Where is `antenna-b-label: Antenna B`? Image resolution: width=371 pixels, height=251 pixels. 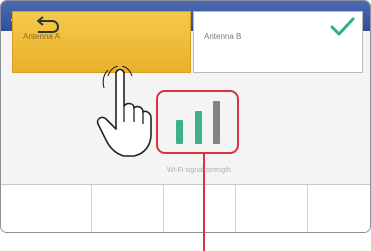
antenna-b-label: Antenna B is located at coordinates (223, 36).